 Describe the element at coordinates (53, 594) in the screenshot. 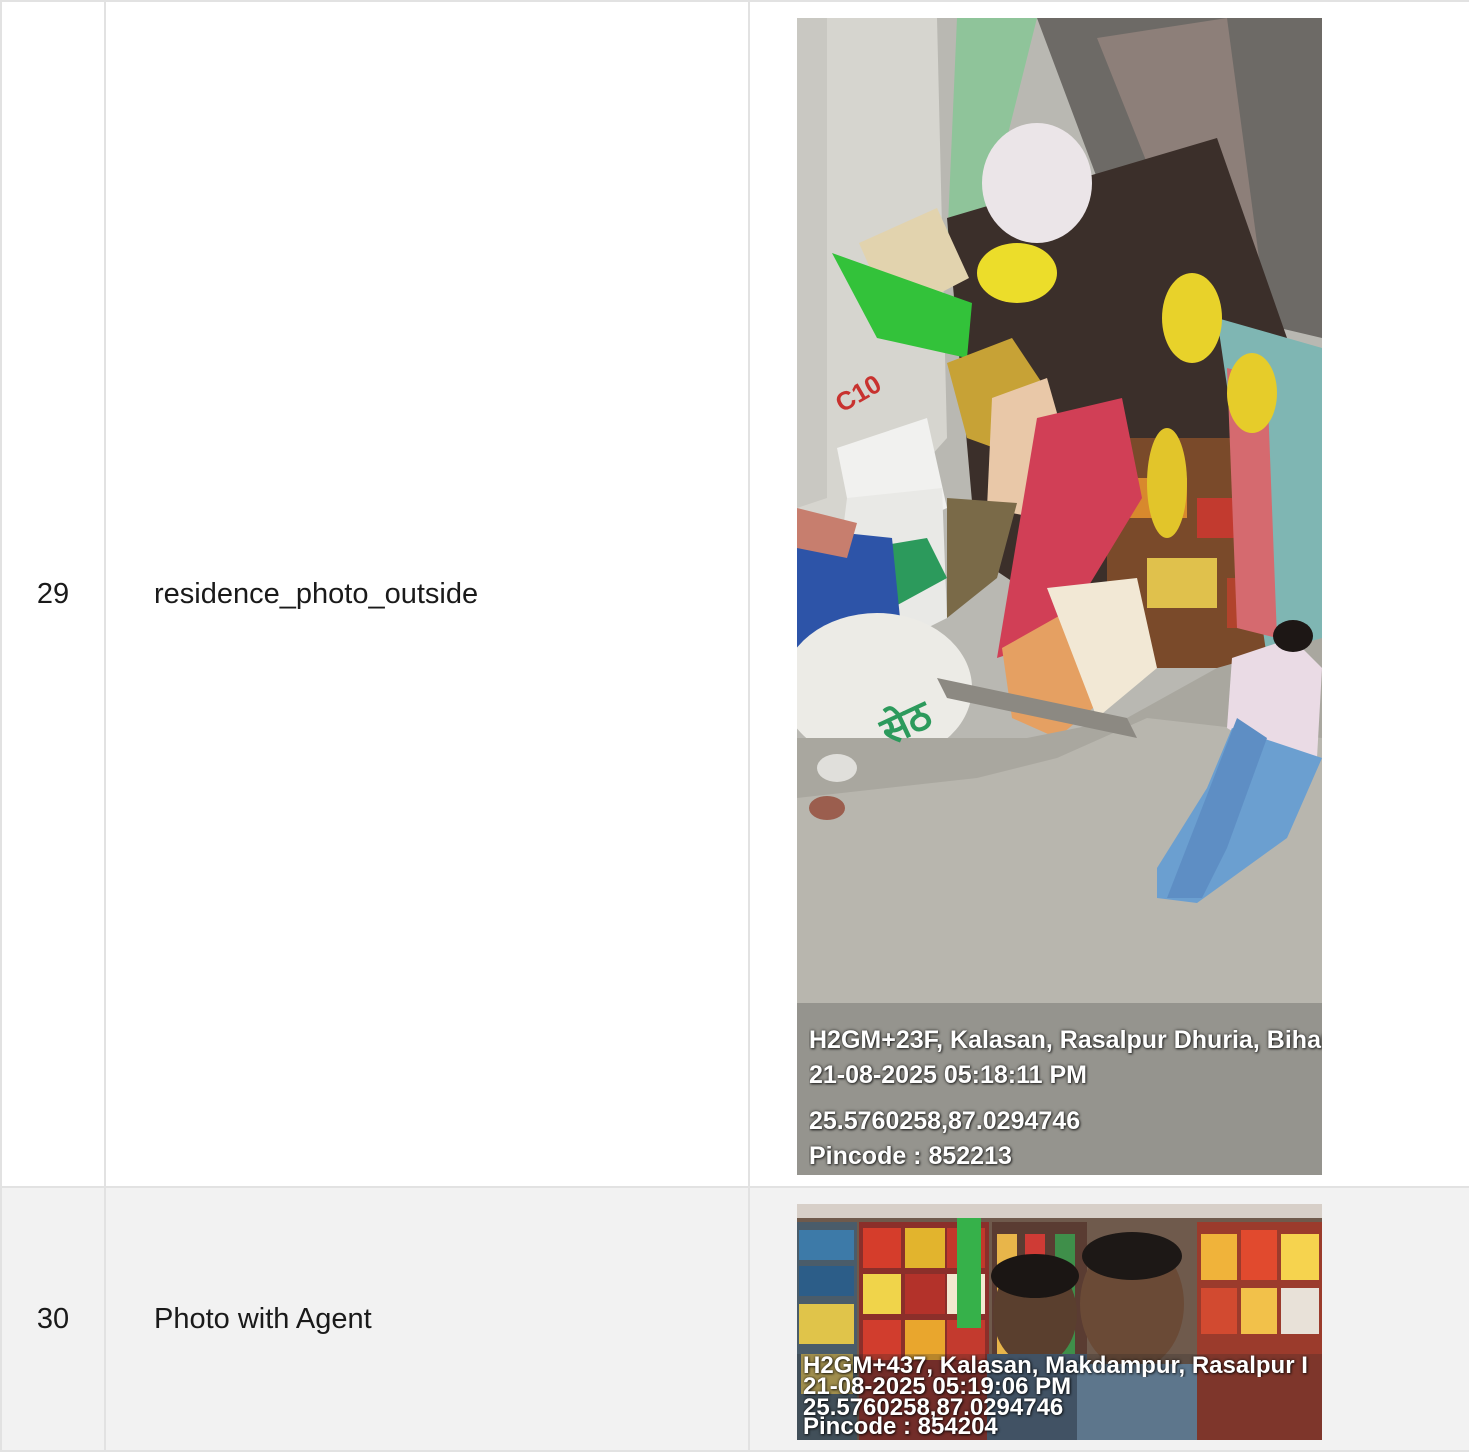

I see `row-number: 29` at that location.